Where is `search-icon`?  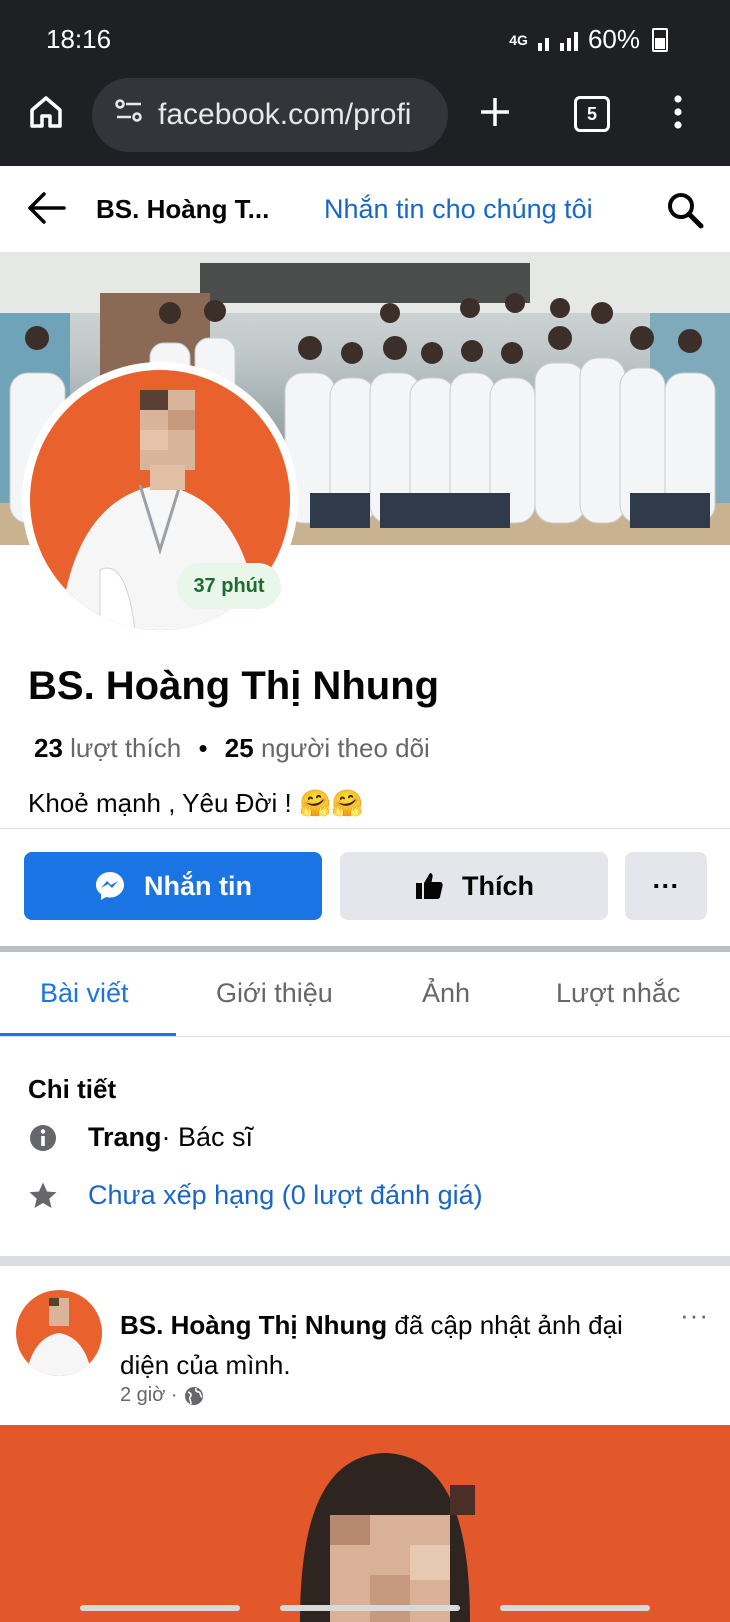 search-icon is located at coordinates (685, 212).